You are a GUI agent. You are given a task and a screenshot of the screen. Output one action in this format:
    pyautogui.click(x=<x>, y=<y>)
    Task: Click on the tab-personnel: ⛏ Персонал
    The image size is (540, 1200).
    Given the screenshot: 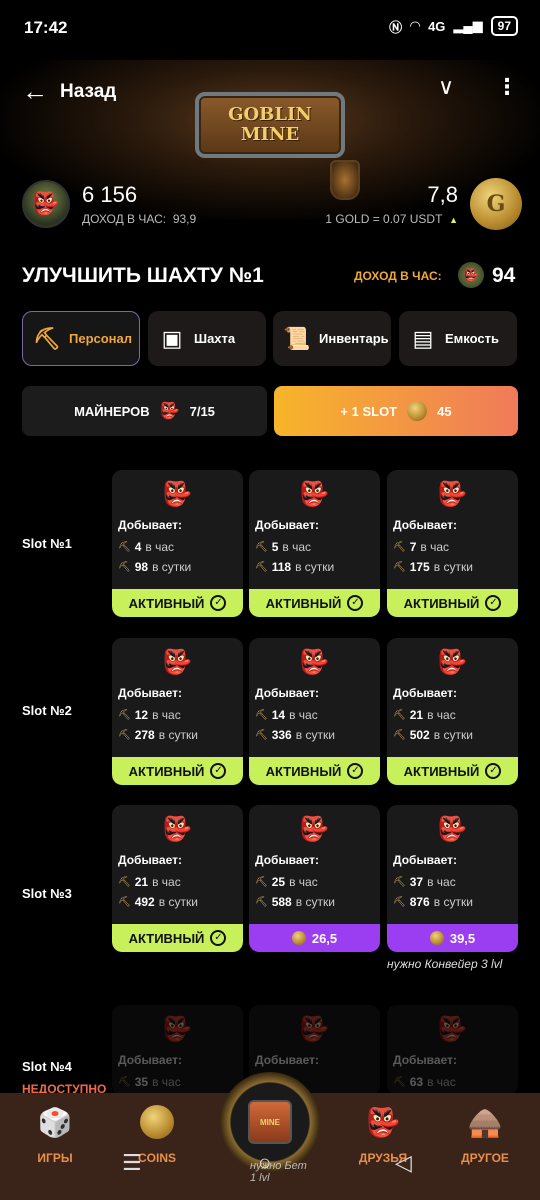 What is the action you would take?
    pyautogui.click(x=81, y=338)
    